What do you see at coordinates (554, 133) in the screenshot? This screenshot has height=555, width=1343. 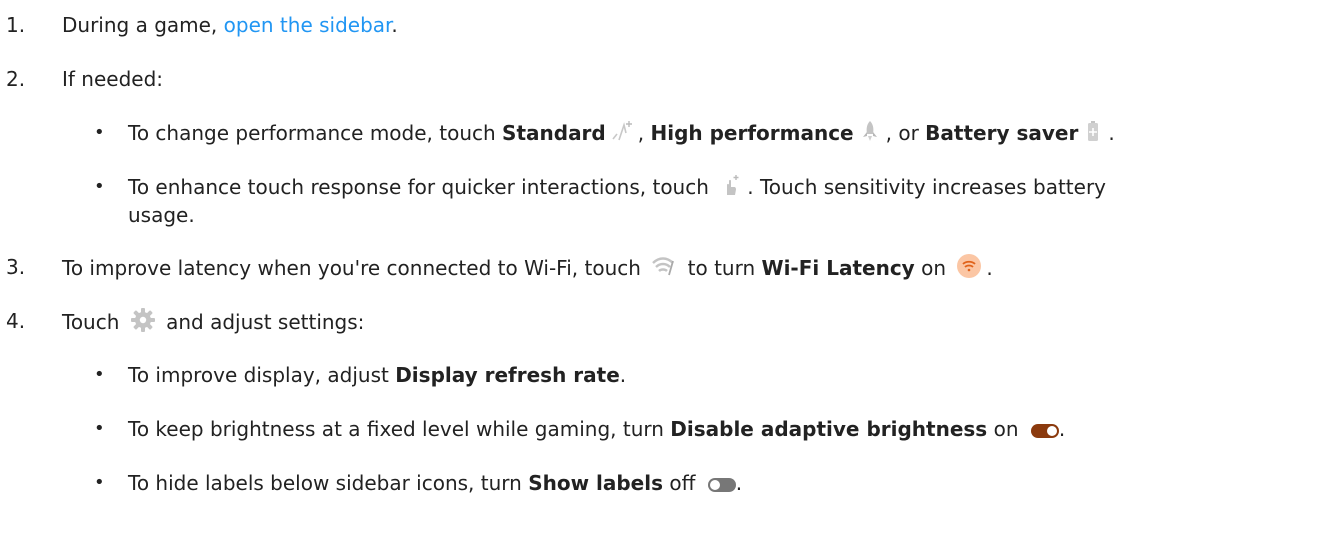 I see `standard-label: Standard` at bounding box center [554, 133].